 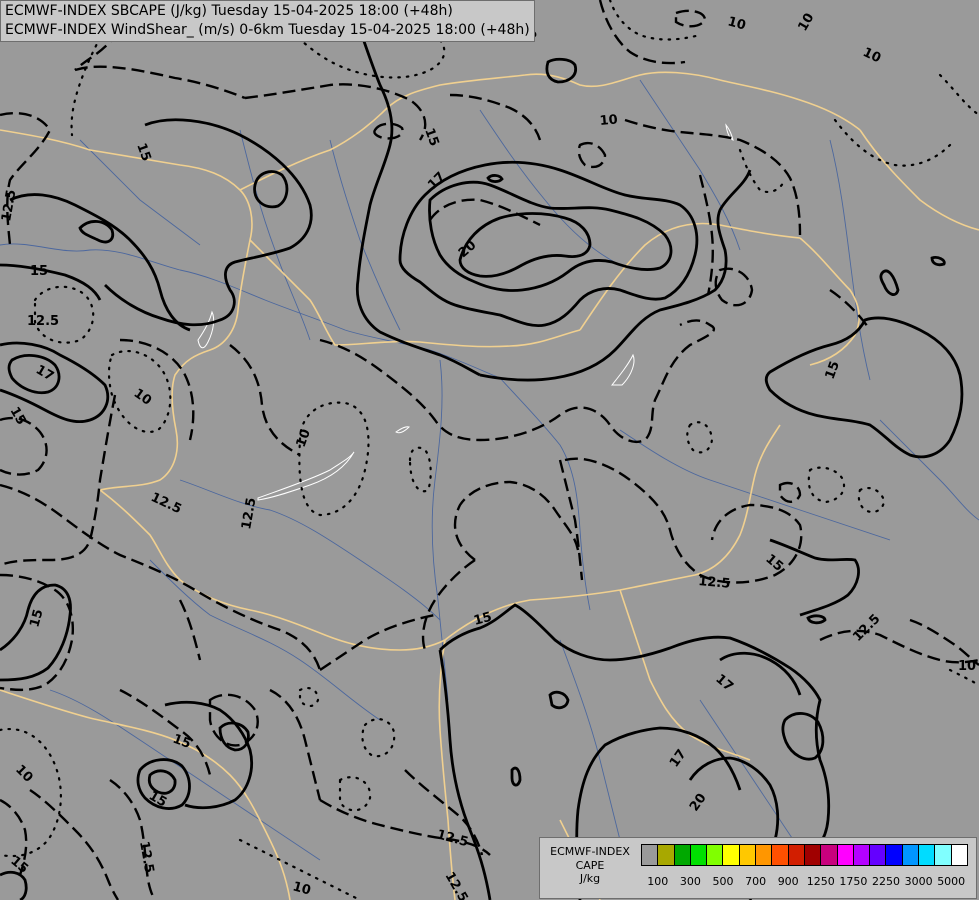 I want to click on legend-tick-label: 300, so click(x=690, y=881).